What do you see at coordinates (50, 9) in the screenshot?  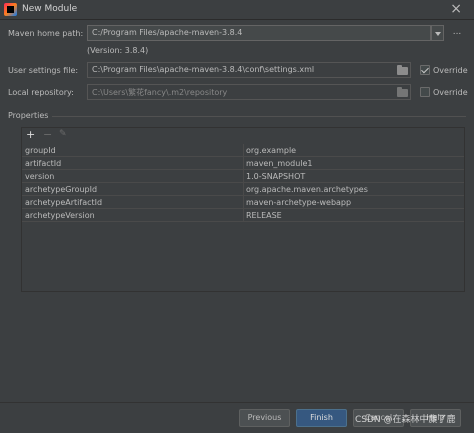 I see `window-title: New Module` at bounding box center [50, 9].